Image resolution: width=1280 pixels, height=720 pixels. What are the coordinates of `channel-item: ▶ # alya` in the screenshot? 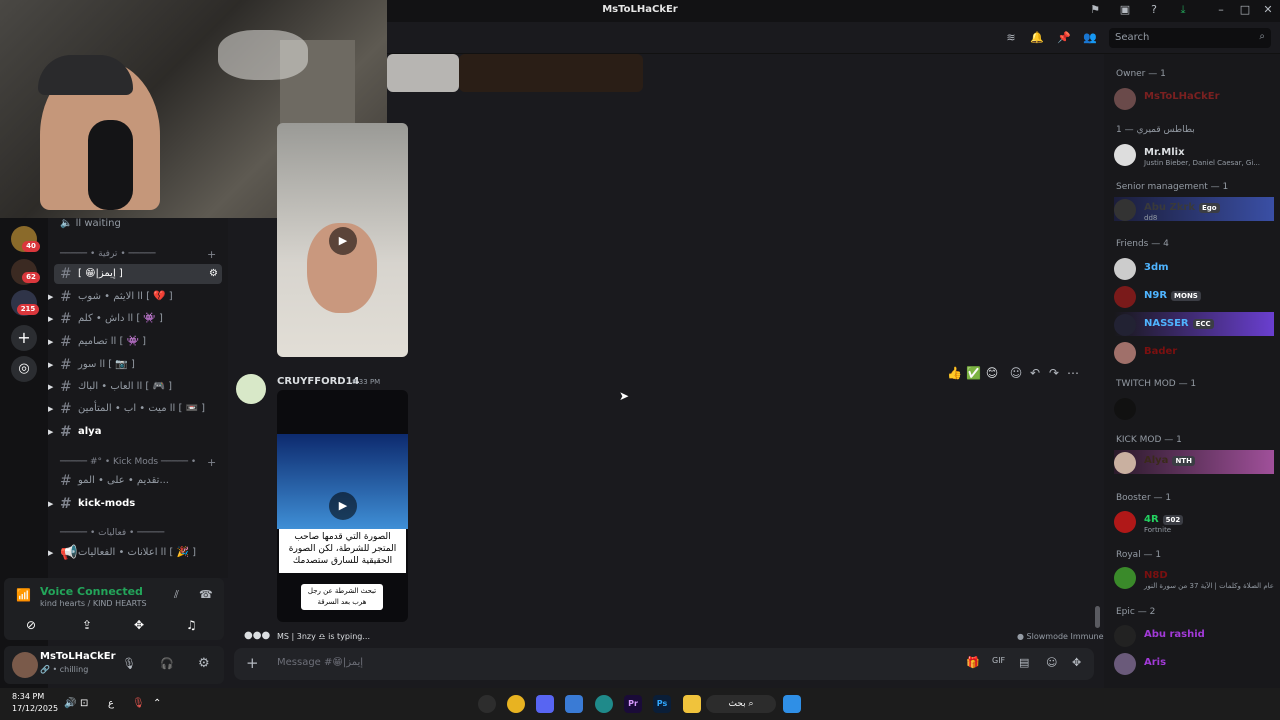 It's located at (135, 432).